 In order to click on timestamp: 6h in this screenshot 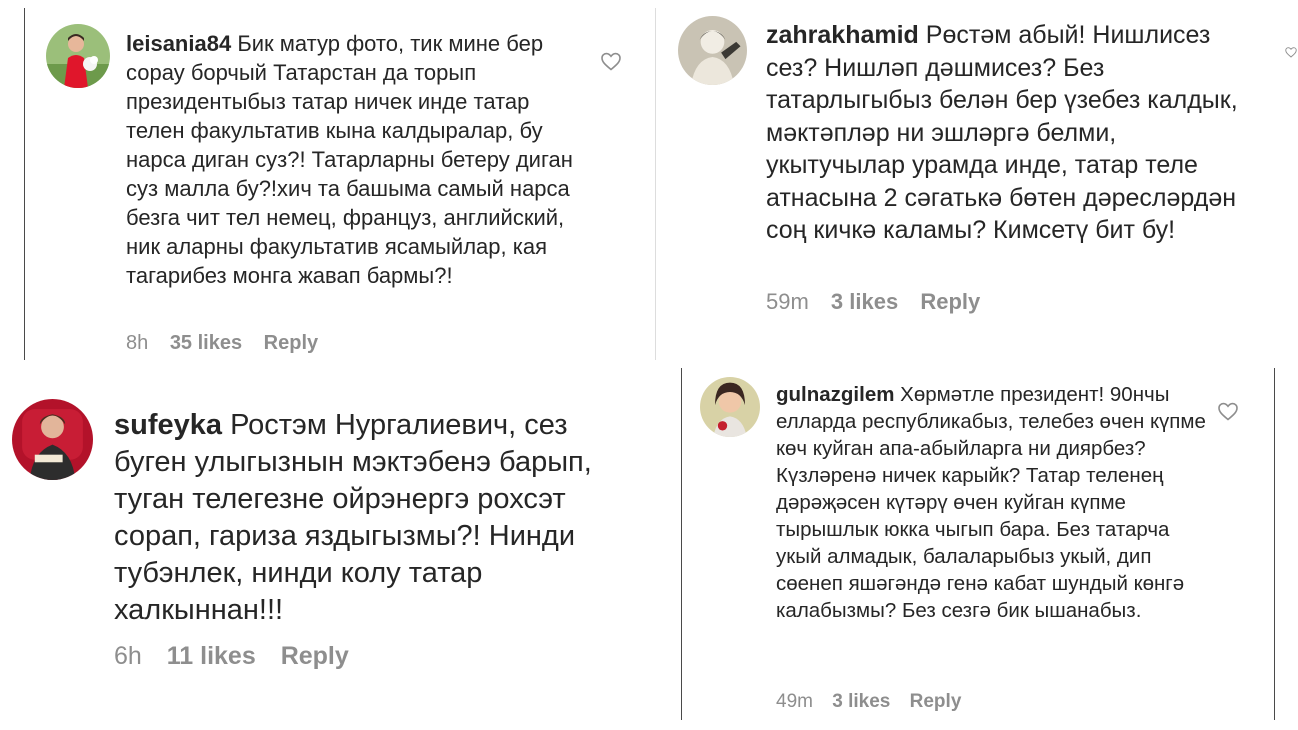, I will do `click(128, 656)`.